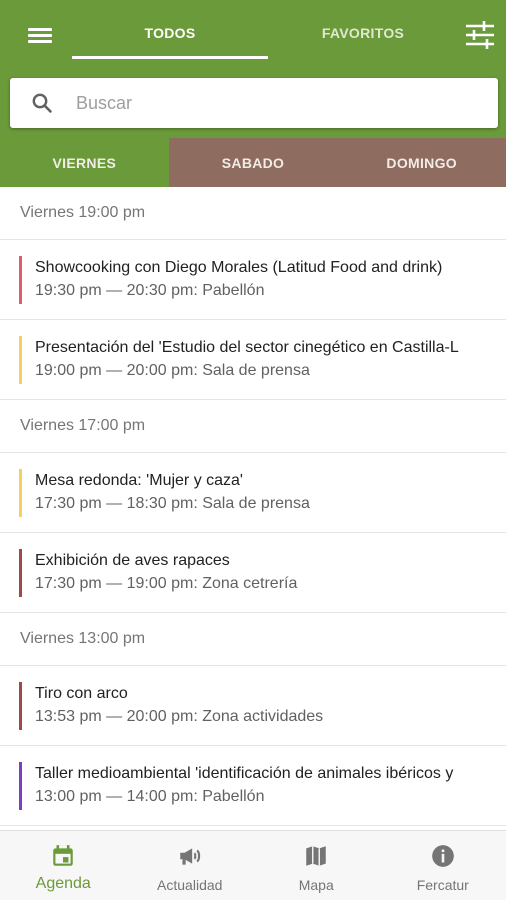  Describe the element at coordinates (190, 885) in the screenshot. I see `nav-label: Actualidad` at that location.